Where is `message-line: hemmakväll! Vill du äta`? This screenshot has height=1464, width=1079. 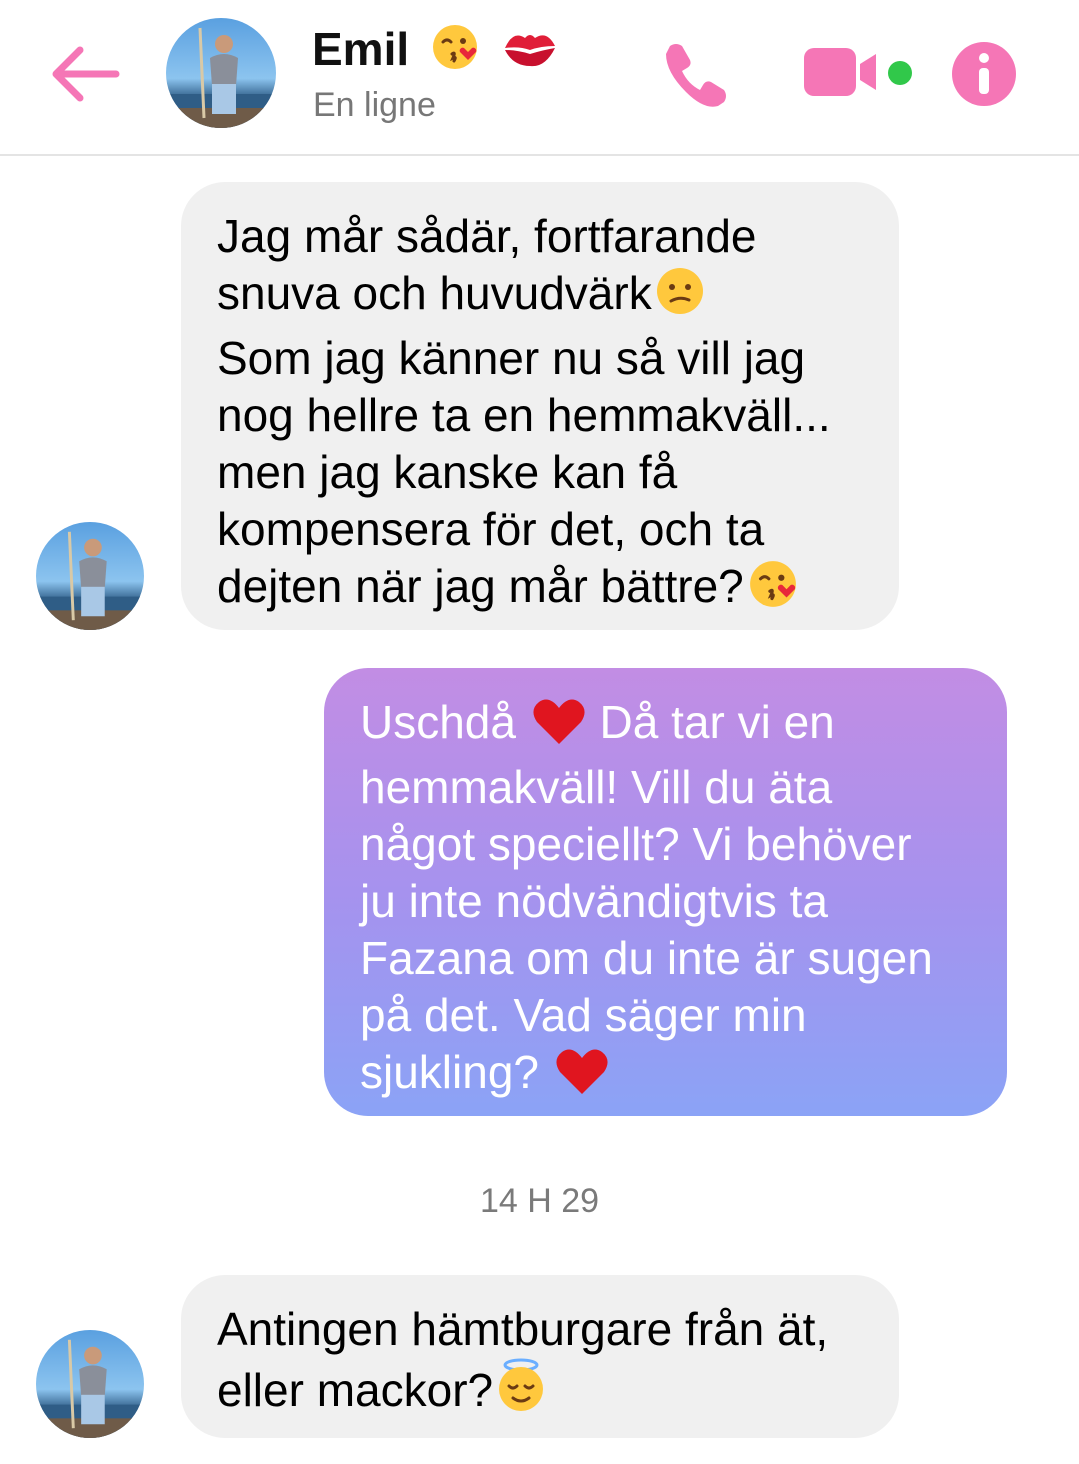
message-line: hemmakväll! Vill du äta is located at coordinates (596, 787).